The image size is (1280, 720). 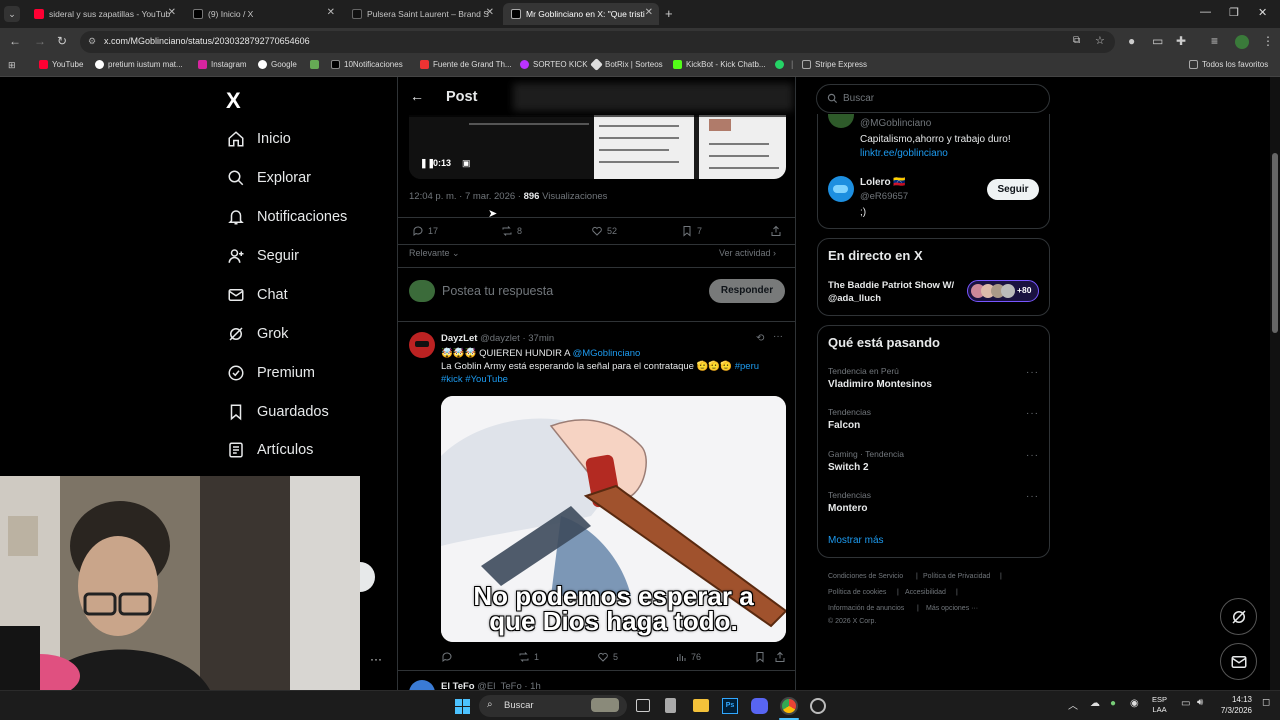 I want to click on media-icon: ≡, so click(x=1214, y=41).